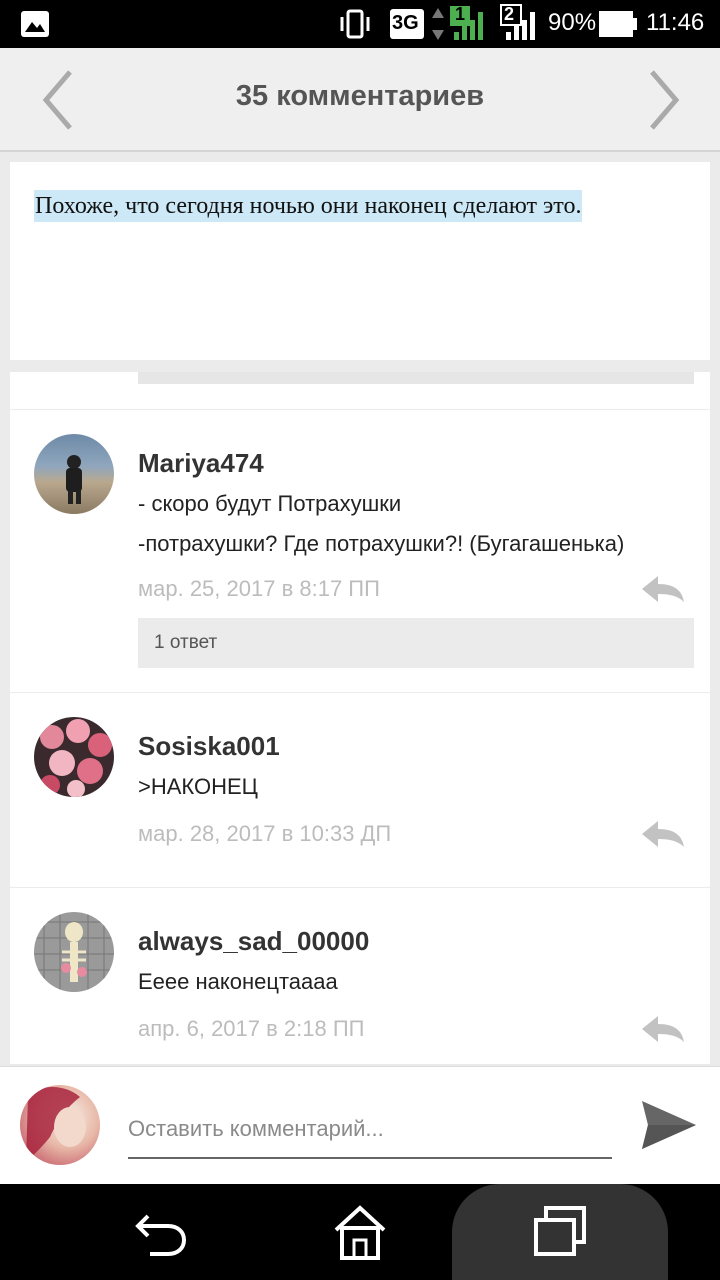 The height and width of the screenshot is (1280, 720). I want to click on status-bar: 3G 1 2 90% 11:46, so click(360, 24).